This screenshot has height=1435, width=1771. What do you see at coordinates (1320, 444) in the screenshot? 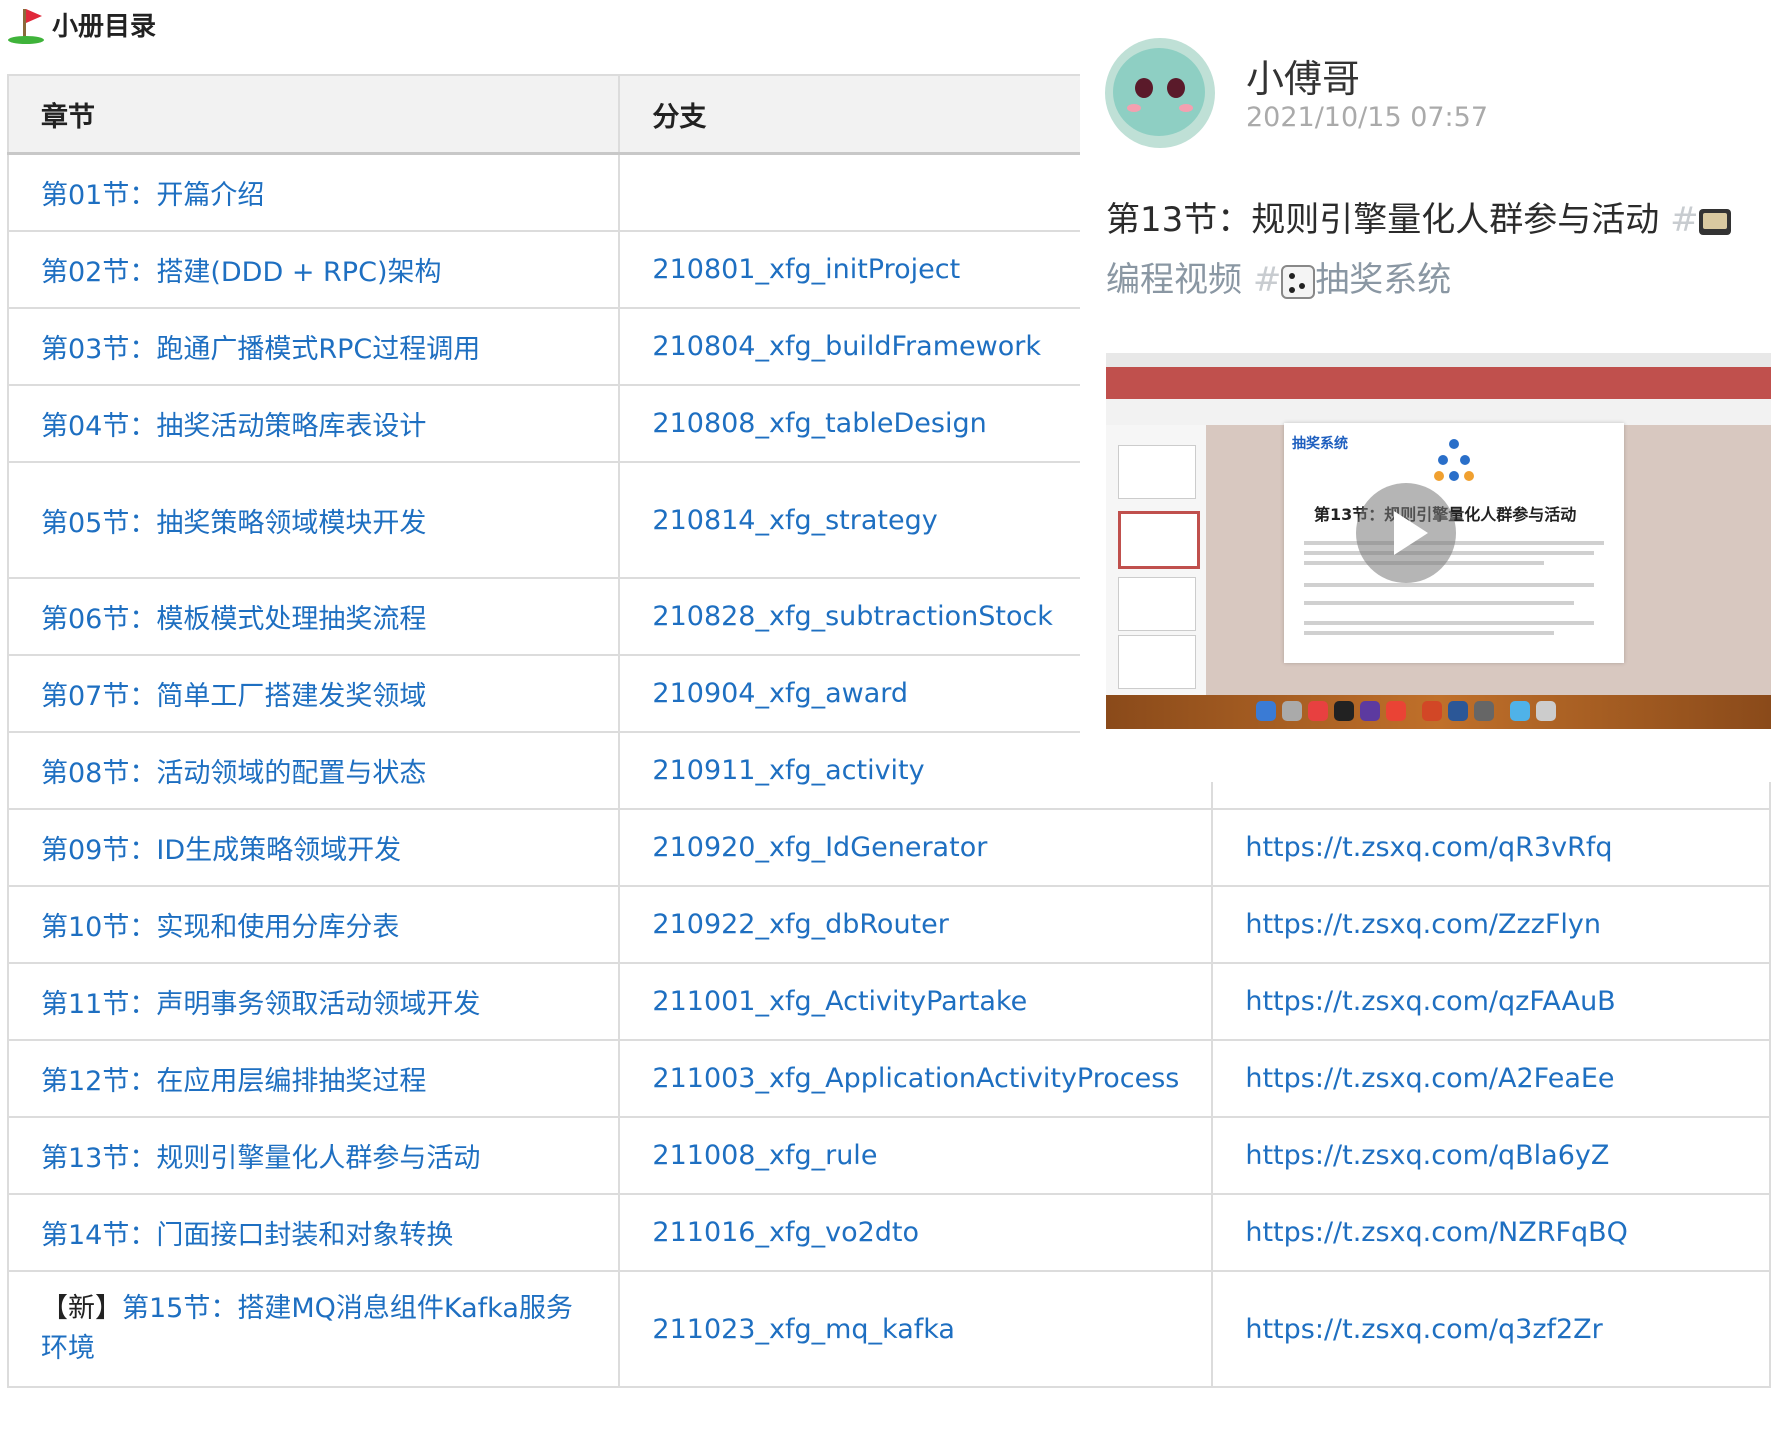
I see `slide-header: 抽奖系统` at bounding box center [1320, 444].